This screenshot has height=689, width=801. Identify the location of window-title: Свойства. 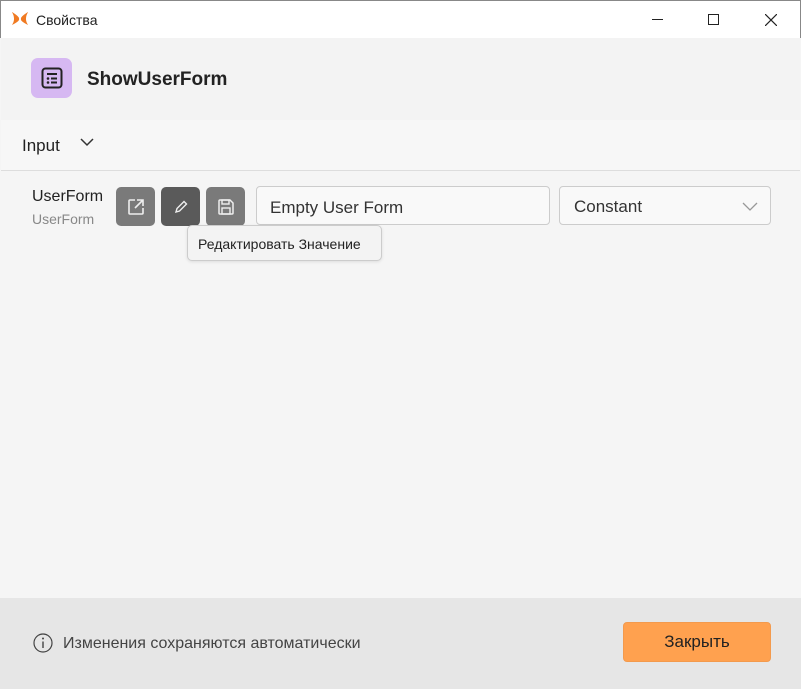
(67, 20).